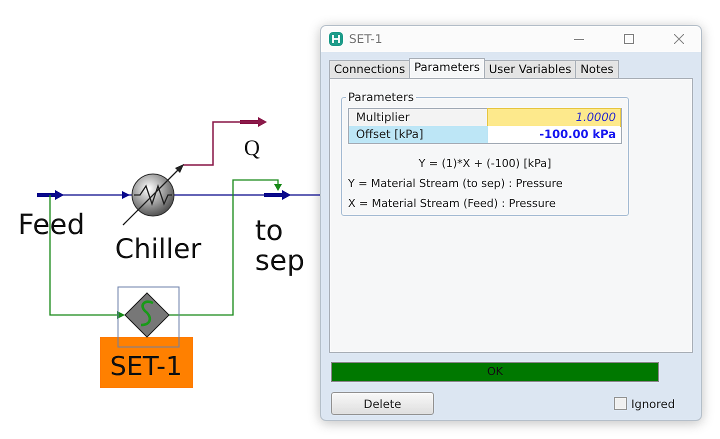 This screenshot has width=720, height=439. Describe the element at coordinates (447, 68) in the screenshot. I see `tab: Parameters` at that location.